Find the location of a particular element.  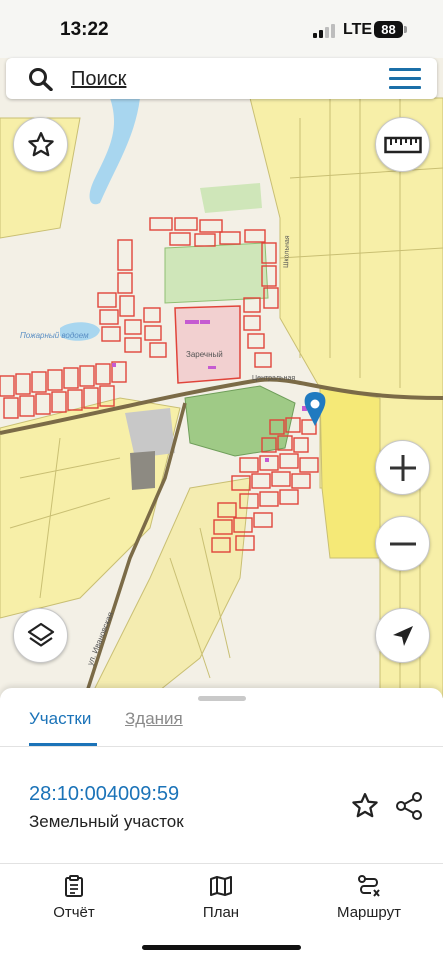

parcel-type: Земельный участок is located at coordinates (106, 821).